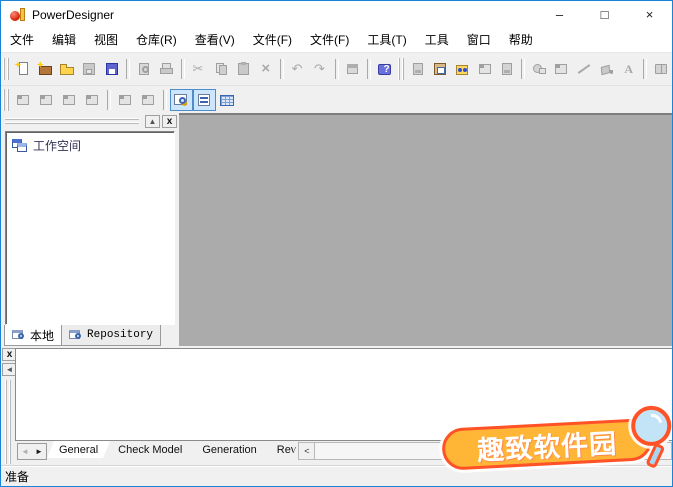 Image resolution: width=673 pixels, height=487 pixels. I want to click on copy-button, so click(221, 69).